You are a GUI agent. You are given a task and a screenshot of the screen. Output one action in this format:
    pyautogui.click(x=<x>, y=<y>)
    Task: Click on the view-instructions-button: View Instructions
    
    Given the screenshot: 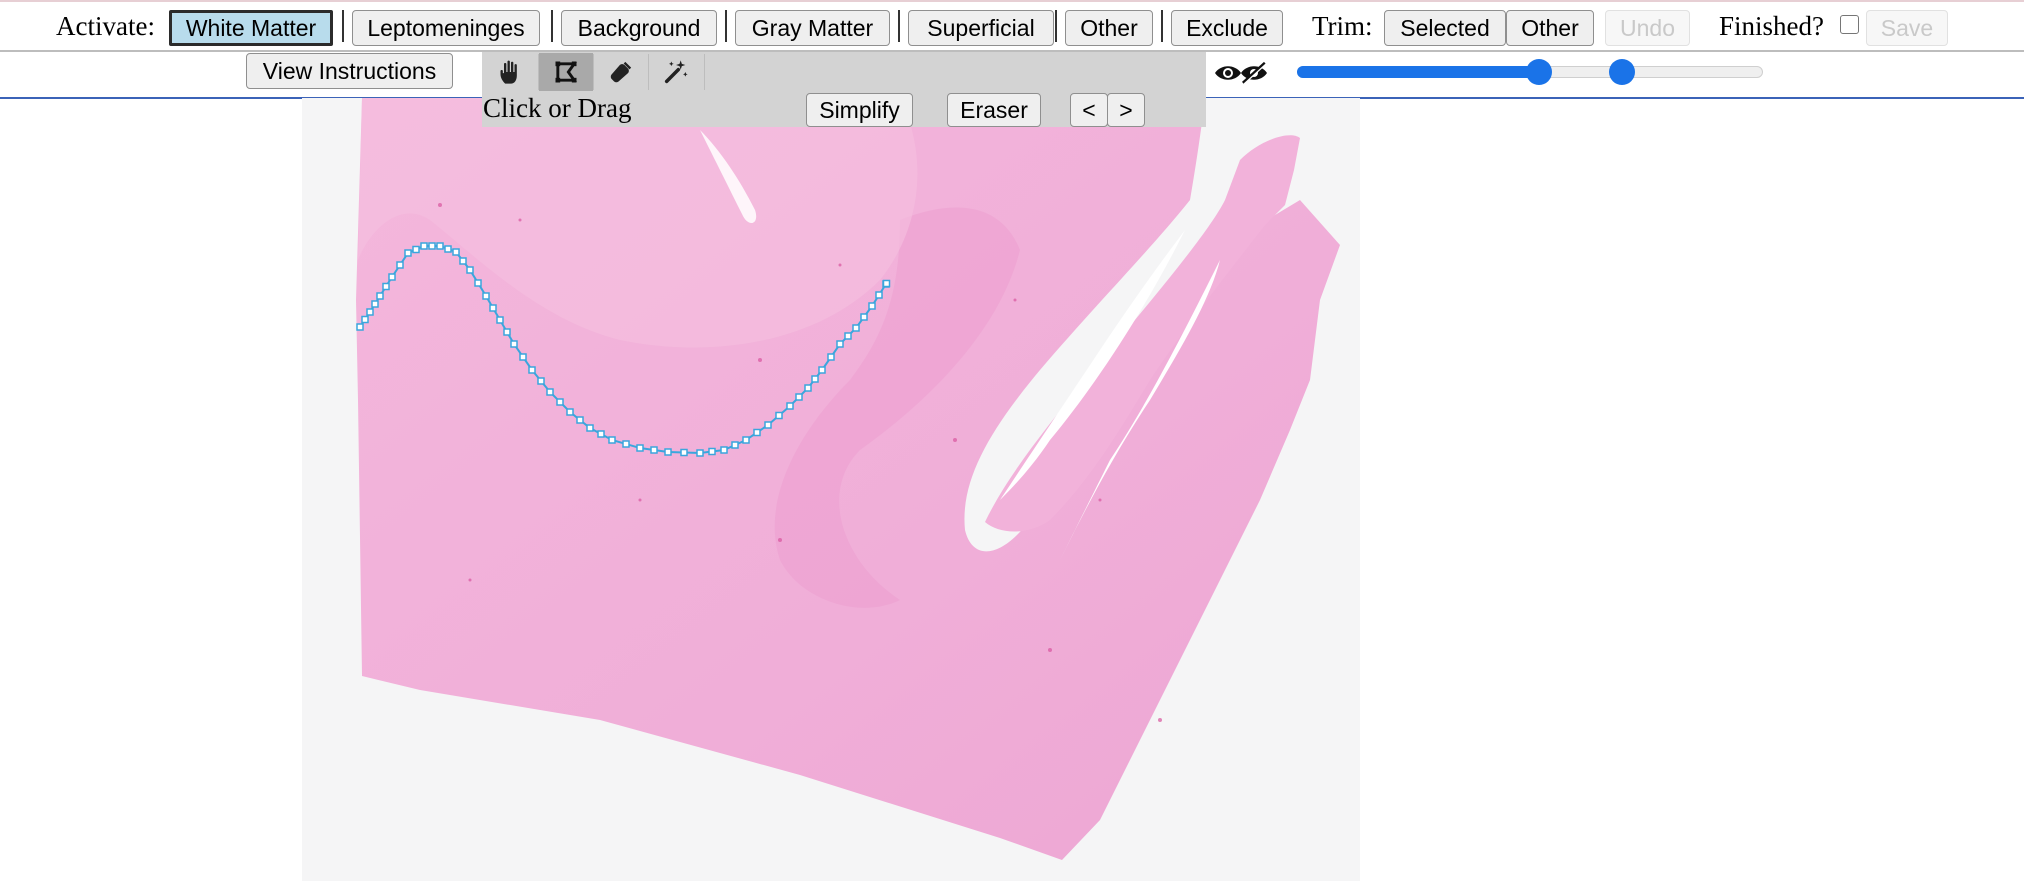 What is the action you would take?
    pyautogui.click(x=349, y=71)
    